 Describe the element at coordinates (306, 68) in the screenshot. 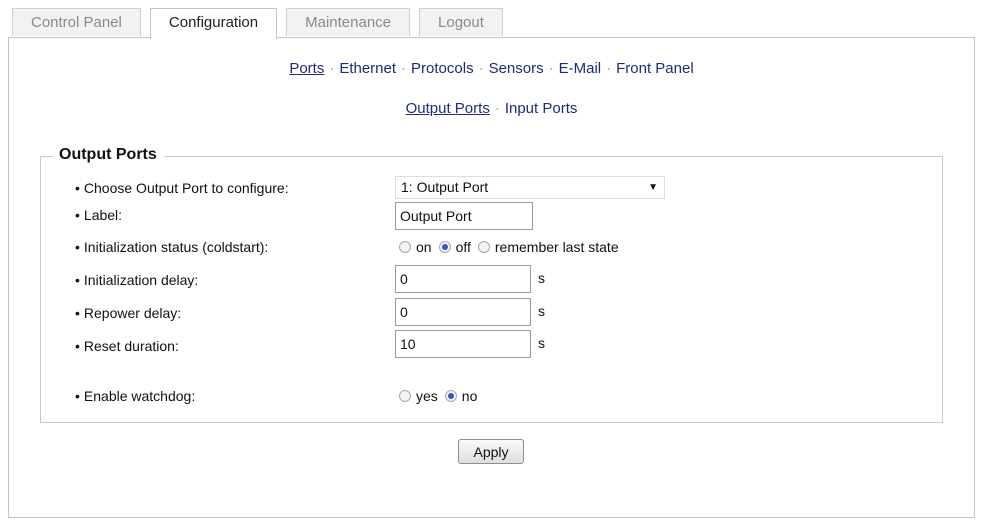

I see `nav-link-ports: Ports` at that location.